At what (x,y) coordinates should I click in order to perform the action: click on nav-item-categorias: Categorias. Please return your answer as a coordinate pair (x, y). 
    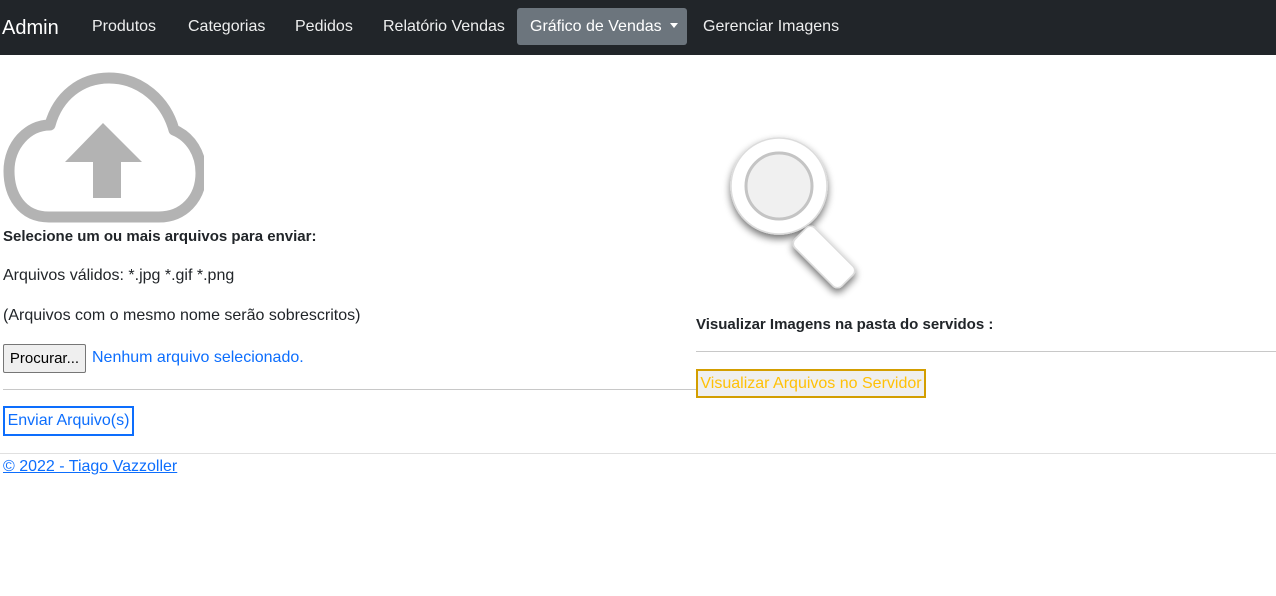
    Looking at the image, I should click on (226, 26).